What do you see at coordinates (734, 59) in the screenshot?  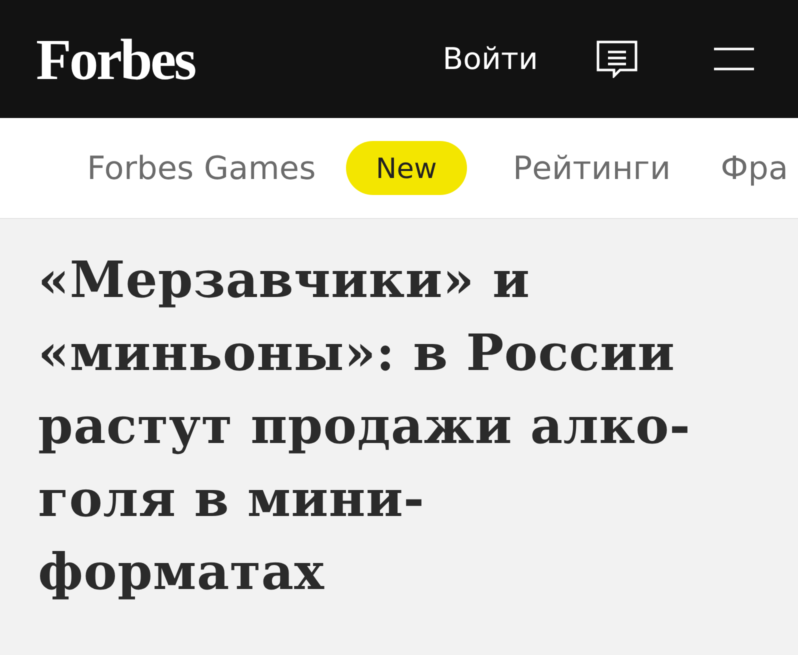 I see `menu-icon` at bounding box center [734, 59].